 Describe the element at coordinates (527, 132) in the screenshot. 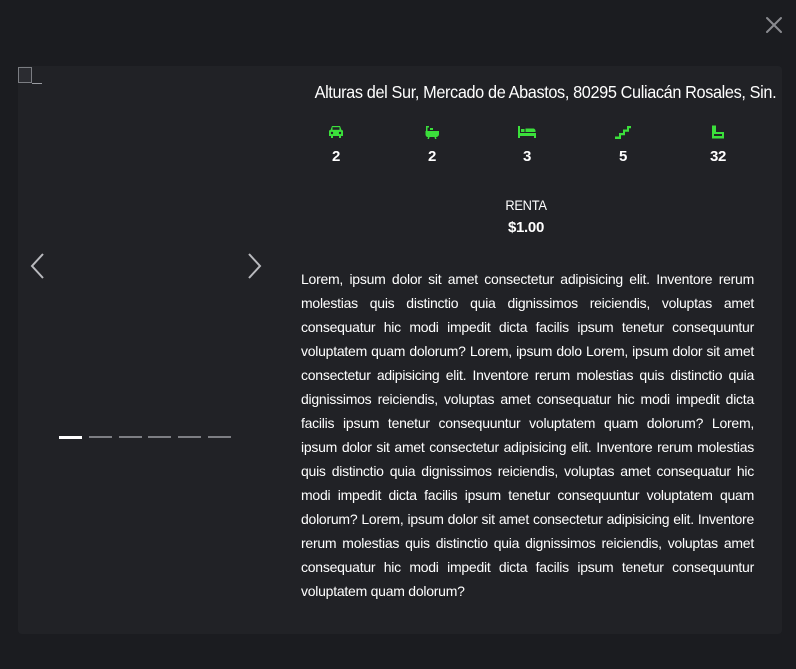

I see `bed-icon` at that location.